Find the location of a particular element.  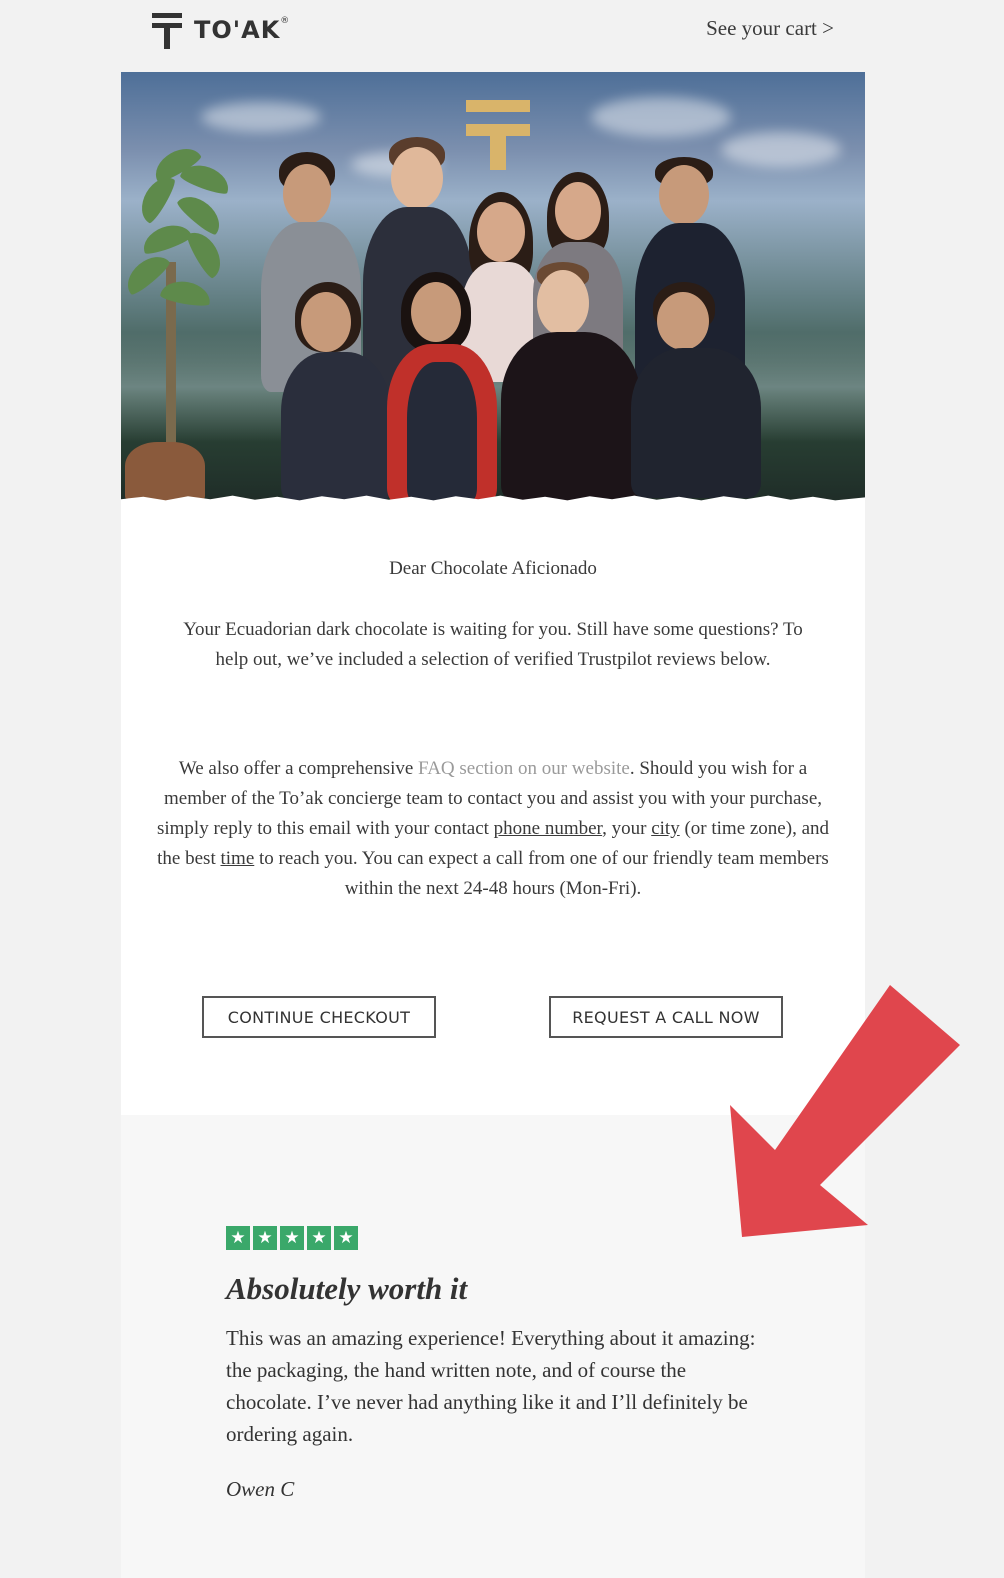

city-term: city is located at coordinates (665, 828).